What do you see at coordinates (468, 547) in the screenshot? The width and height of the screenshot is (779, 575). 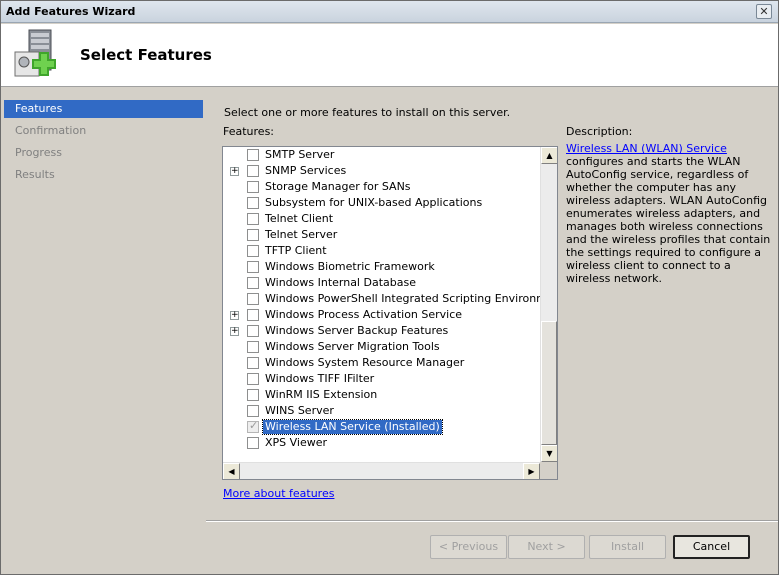 I see `previous-button: < Previous` at bounding box center [468, 547].